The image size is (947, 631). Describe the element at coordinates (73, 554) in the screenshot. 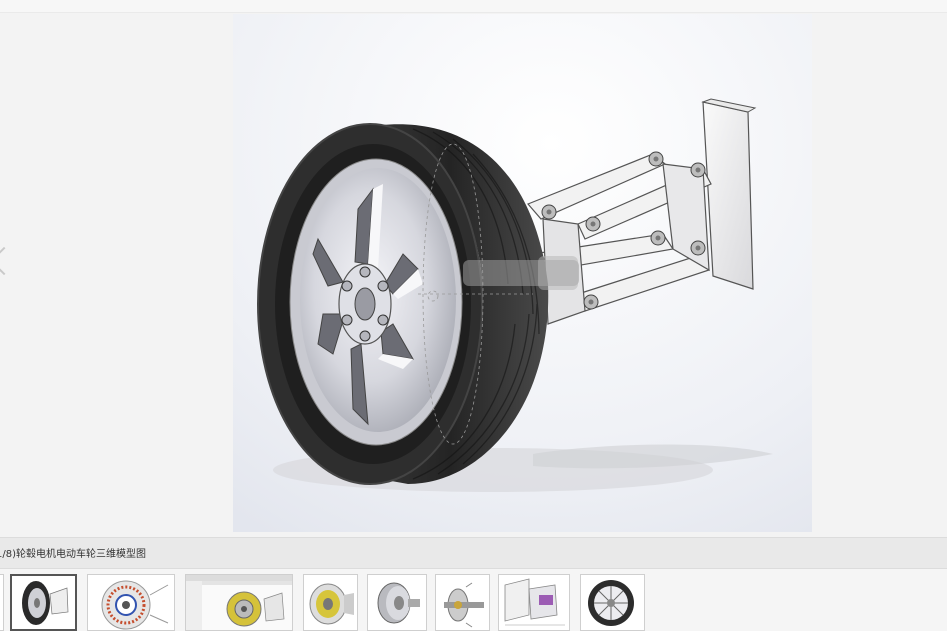

I see `image-caption: 1/8)轮毂电机电动车轮三维模型图` at that location.